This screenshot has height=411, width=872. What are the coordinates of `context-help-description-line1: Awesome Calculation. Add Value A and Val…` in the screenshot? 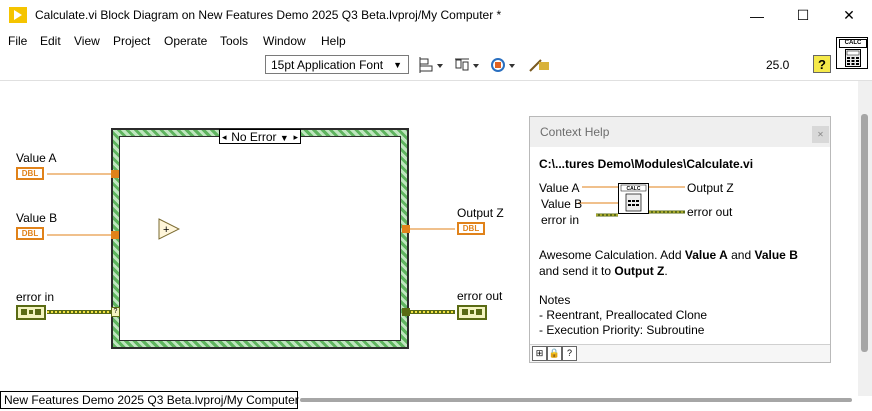 It's located at (668, 255).